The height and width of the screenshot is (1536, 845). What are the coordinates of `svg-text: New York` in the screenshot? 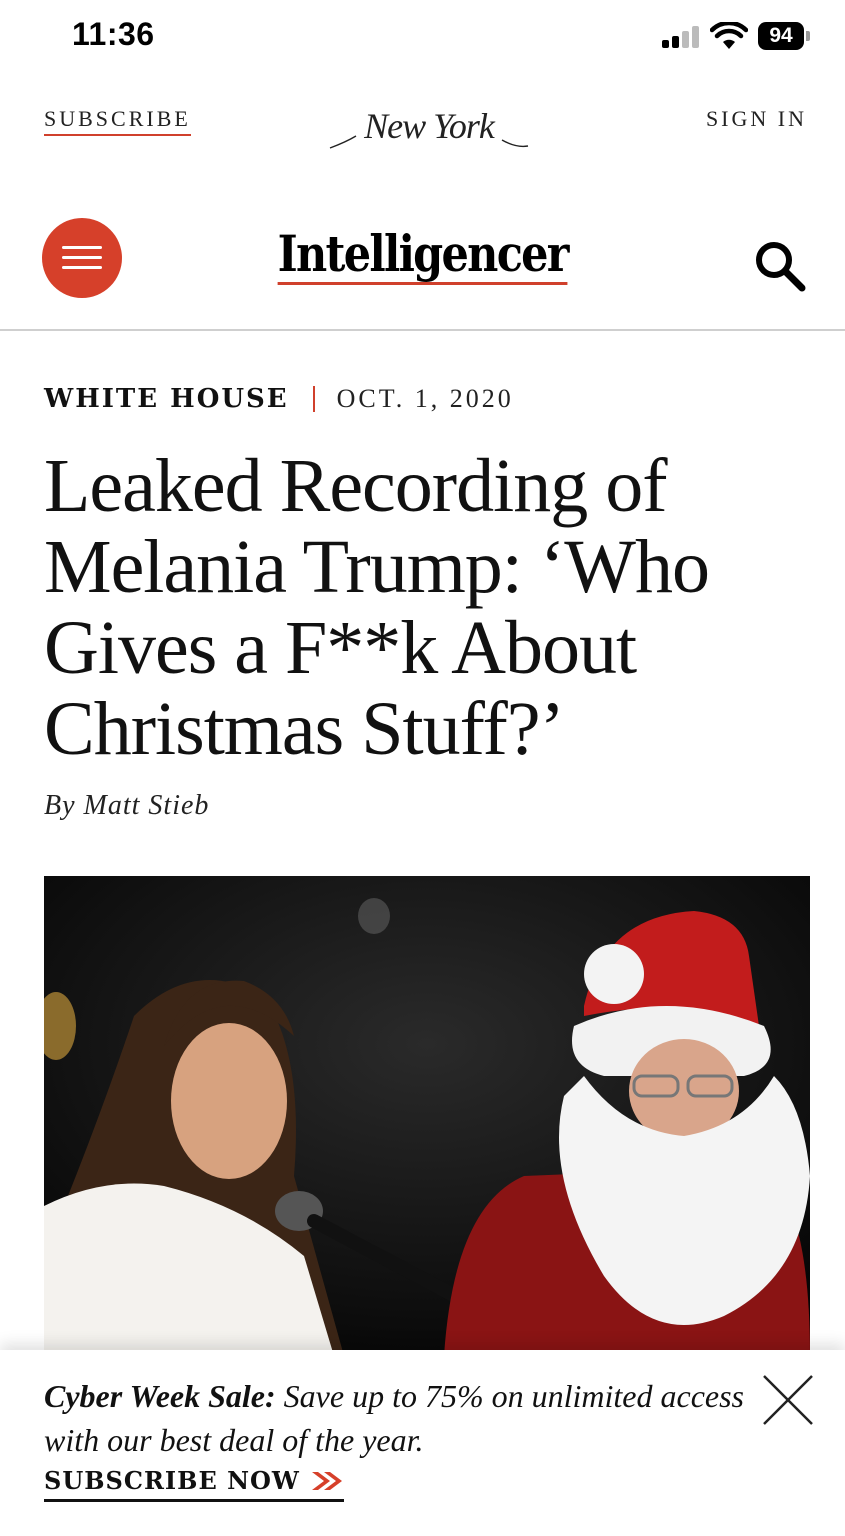 It's located at (429, 126).